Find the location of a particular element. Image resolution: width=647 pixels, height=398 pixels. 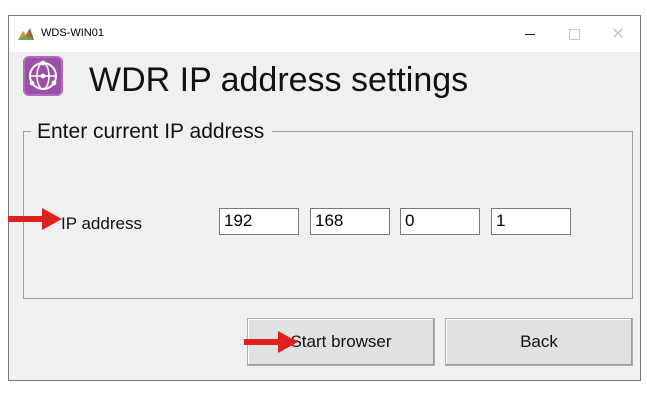

minimize-button is located at coordinates (530, 34).